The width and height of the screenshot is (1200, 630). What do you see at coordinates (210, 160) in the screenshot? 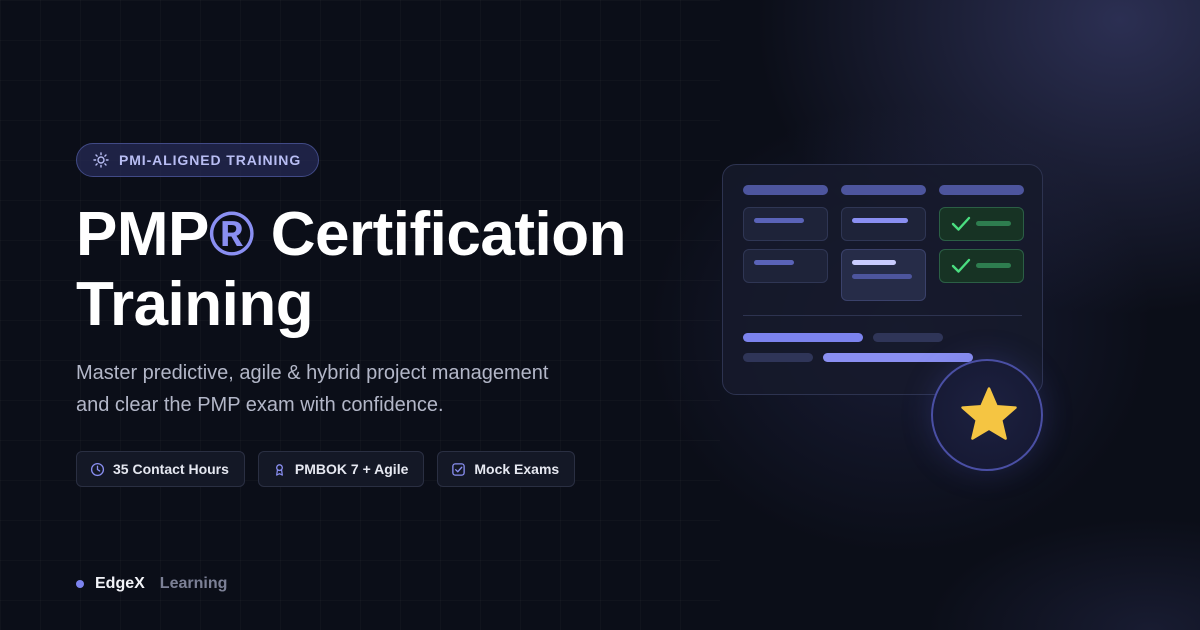
I see `badge-label: PMI-ALIGNED TRAINING` at bounding box center [210, 160].